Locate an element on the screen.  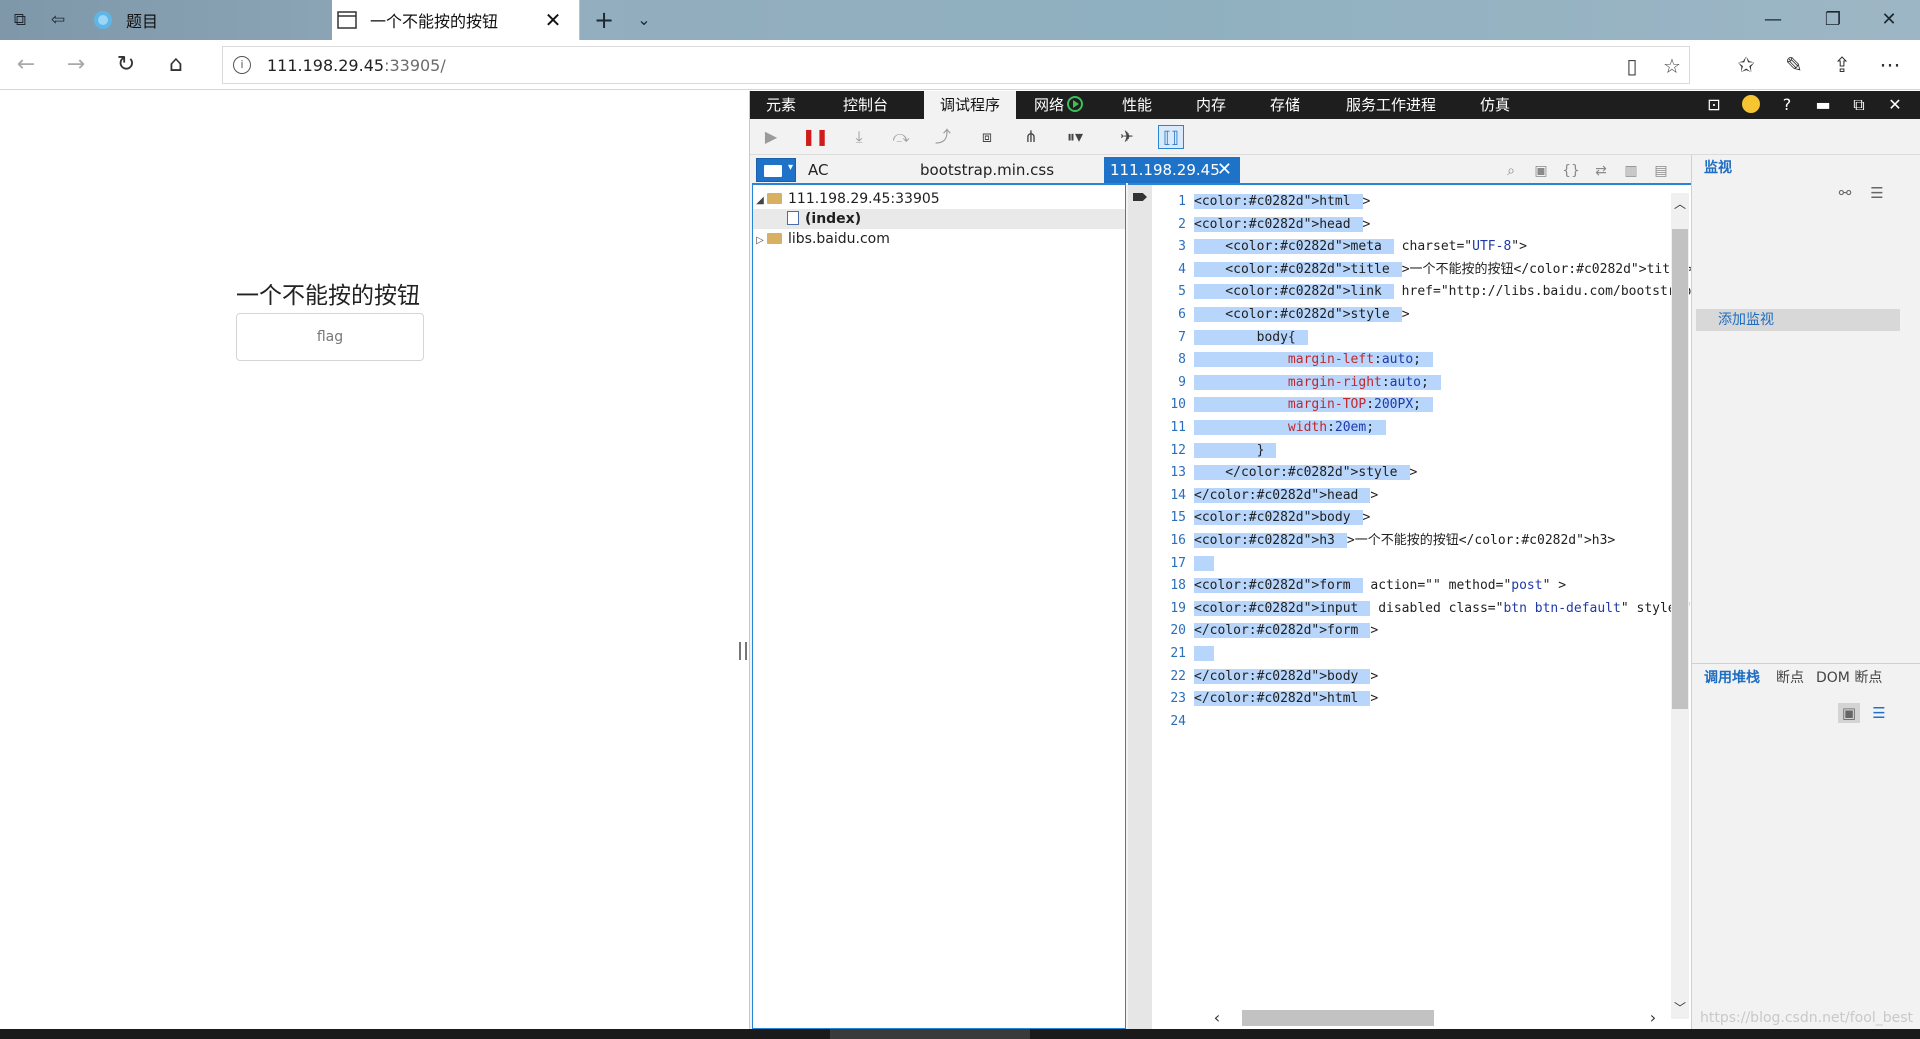
close-devtools-icon: ✕ is located at coordinates (1895, 105).